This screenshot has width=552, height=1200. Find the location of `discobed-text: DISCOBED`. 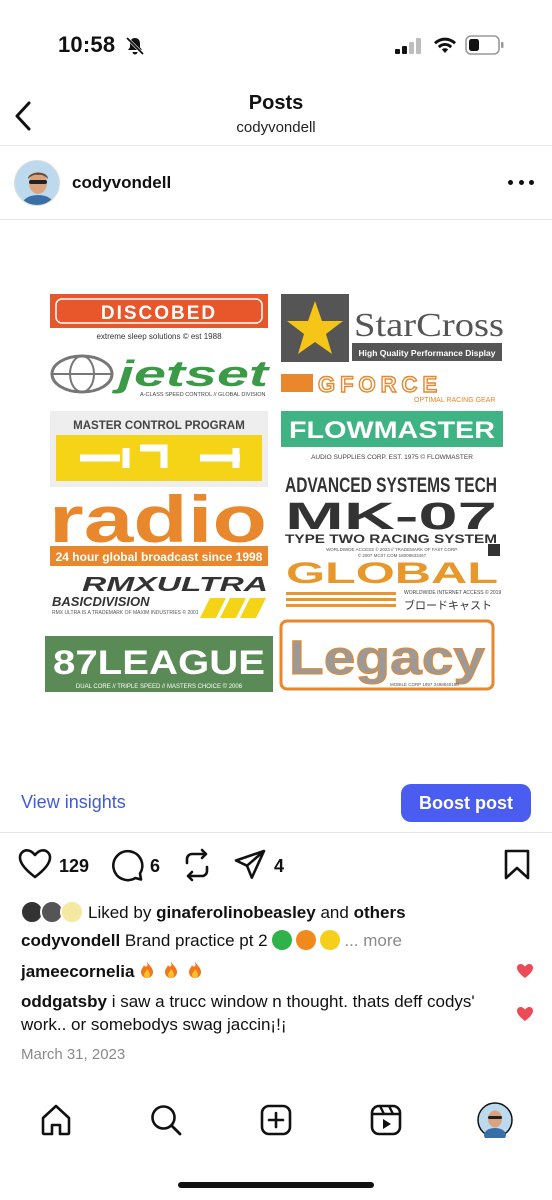

discobed-text: DISCOBED is located at coordinates (159, 313).